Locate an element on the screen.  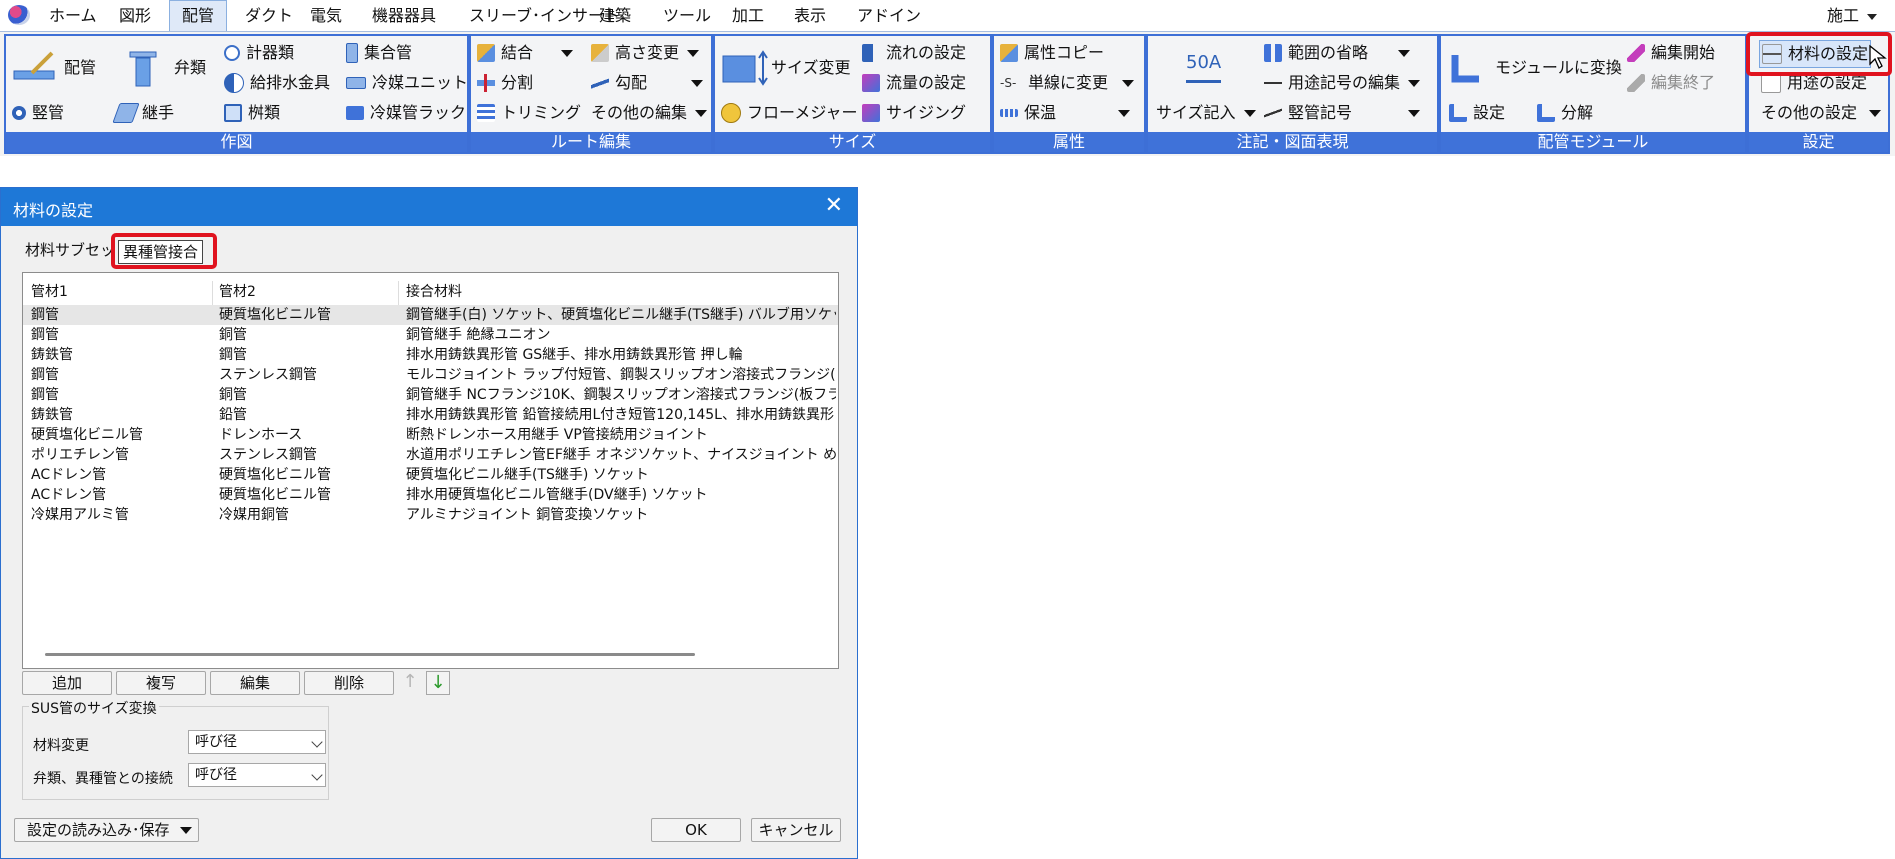
benrui-button: 弁類 is located at coordinates (166, 68).